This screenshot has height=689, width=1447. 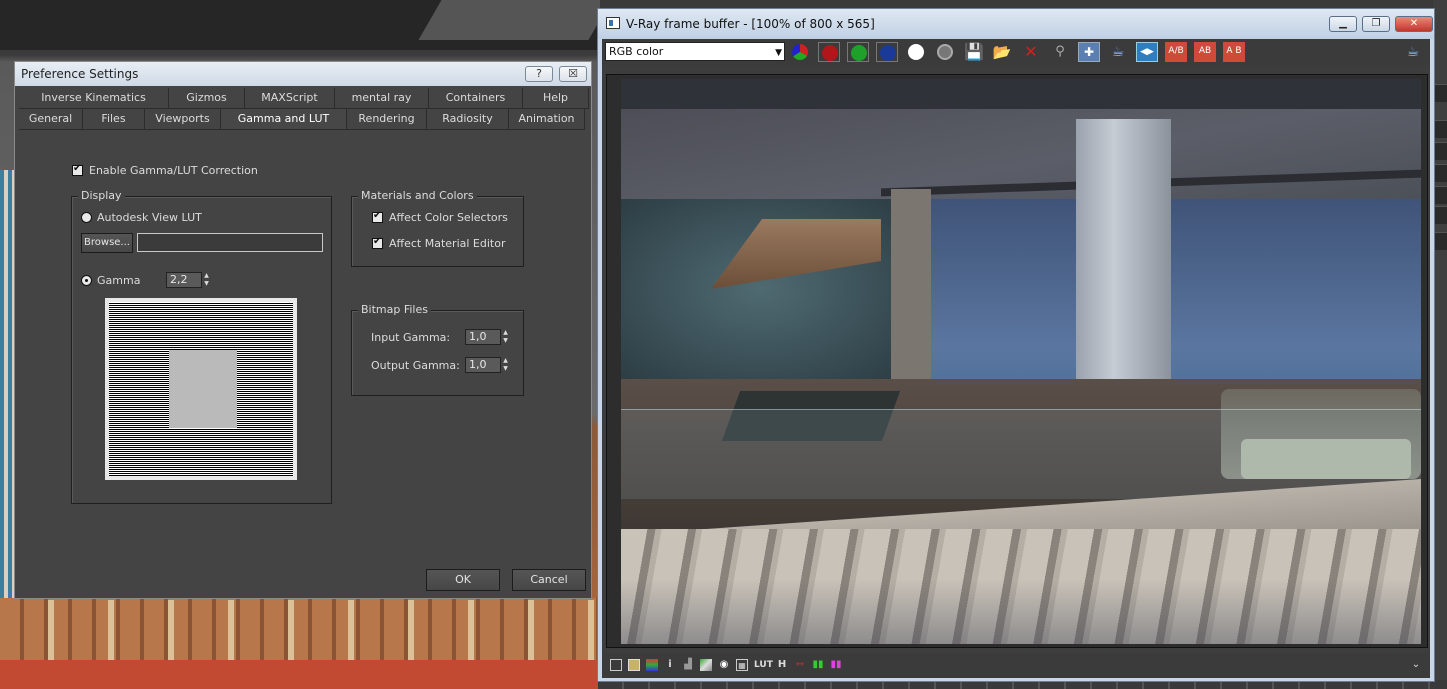 I want to click on hdr-icon: H, so click(x=782, y=665).